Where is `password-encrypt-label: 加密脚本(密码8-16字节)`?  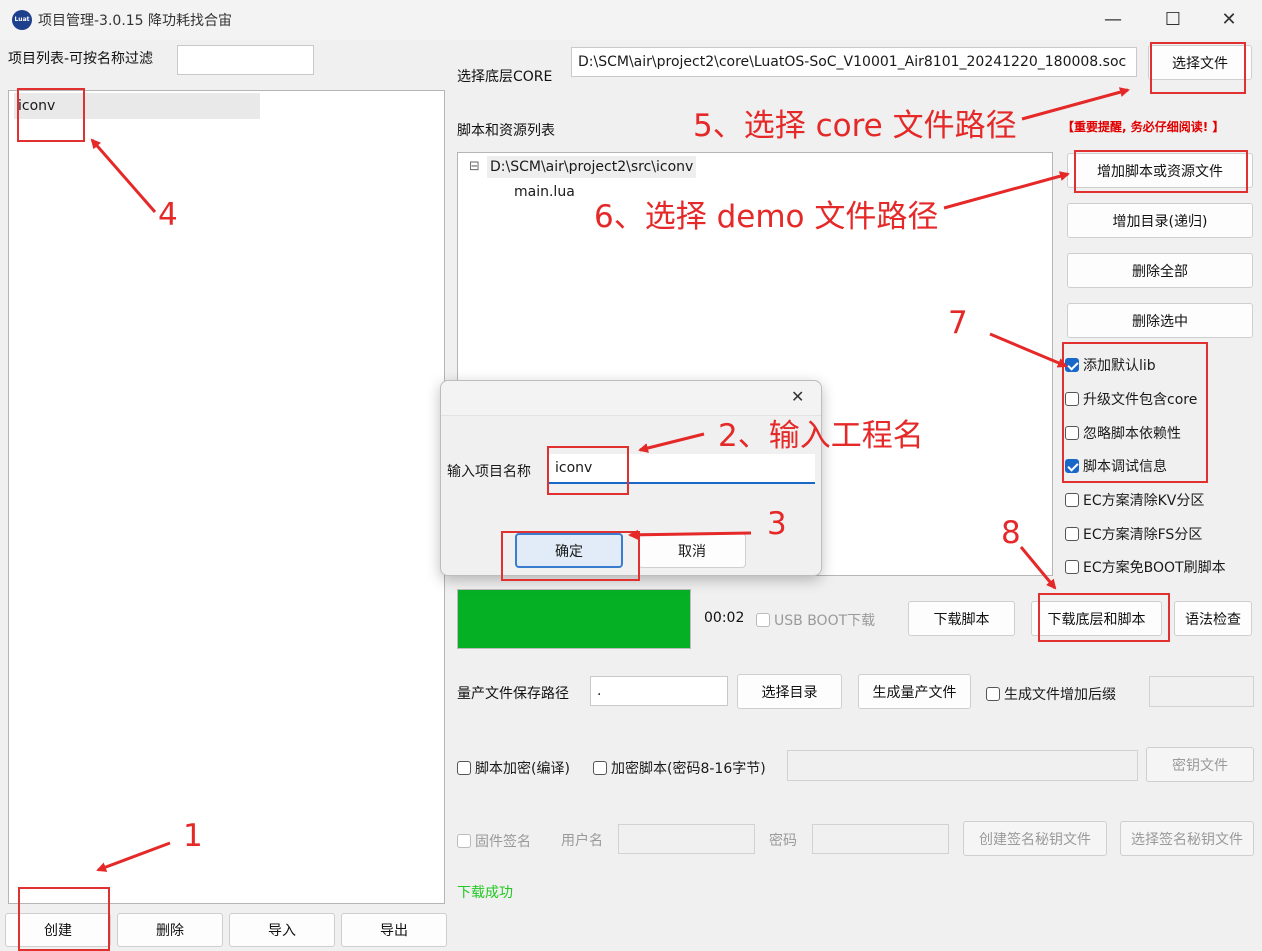 password-encrypt-label: 加密脚本(密码8-16字节) is located at coordinates (688, 769).